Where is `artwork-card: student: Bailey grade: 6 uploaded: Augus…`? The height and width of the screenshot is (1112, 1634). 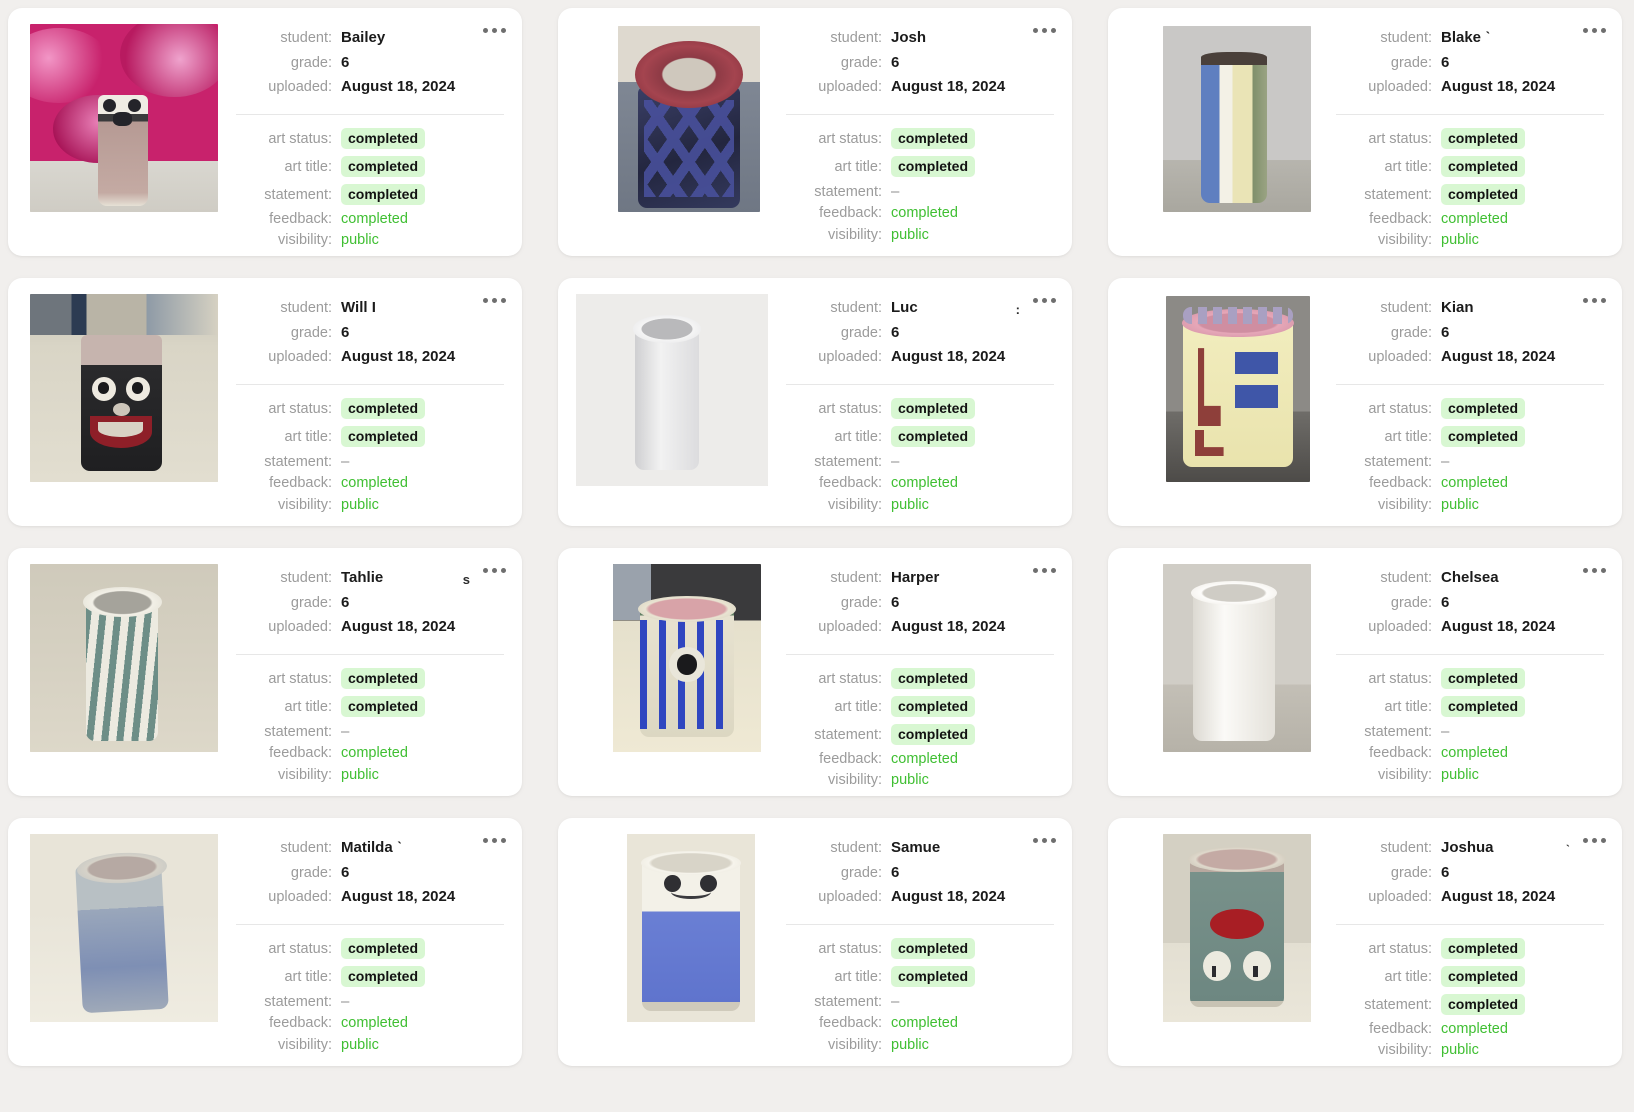 artwork-card: student: Bailey grade: 6 uploaded: Augus… is located at coordinates (265, 132).